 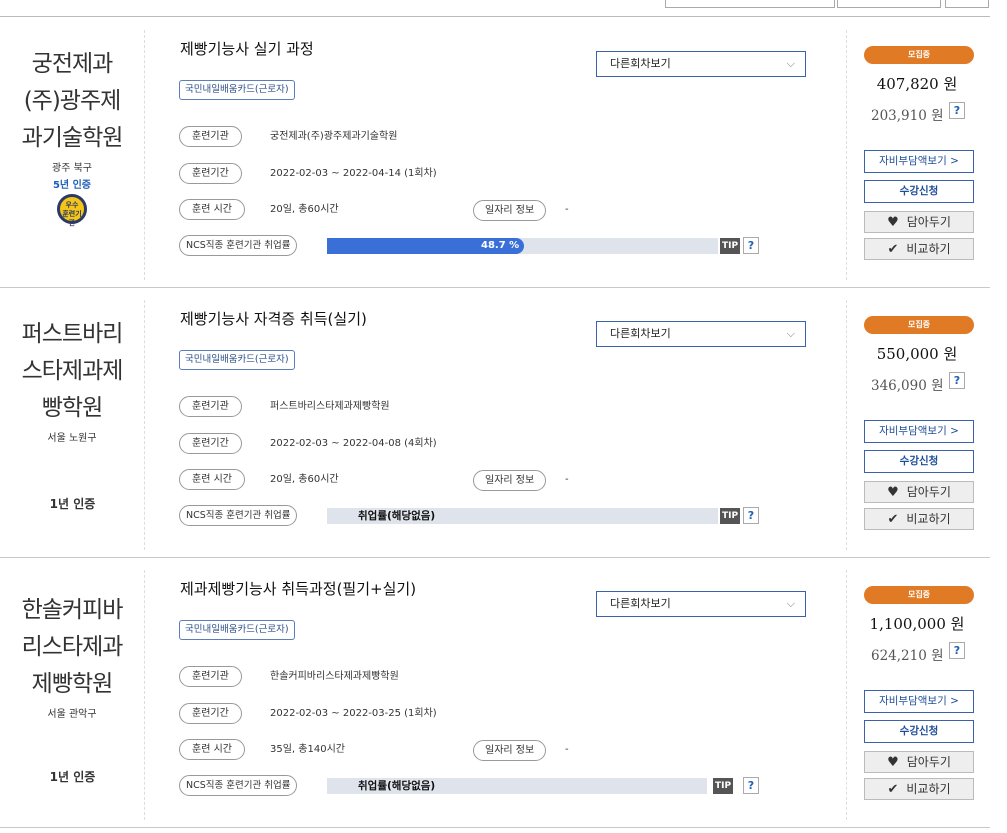 I want to click on sort-select, so click(x=750, y=4).